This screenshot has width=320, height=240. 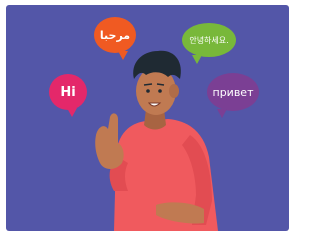 I want to click on eye-right, so click(x=160, y=91).